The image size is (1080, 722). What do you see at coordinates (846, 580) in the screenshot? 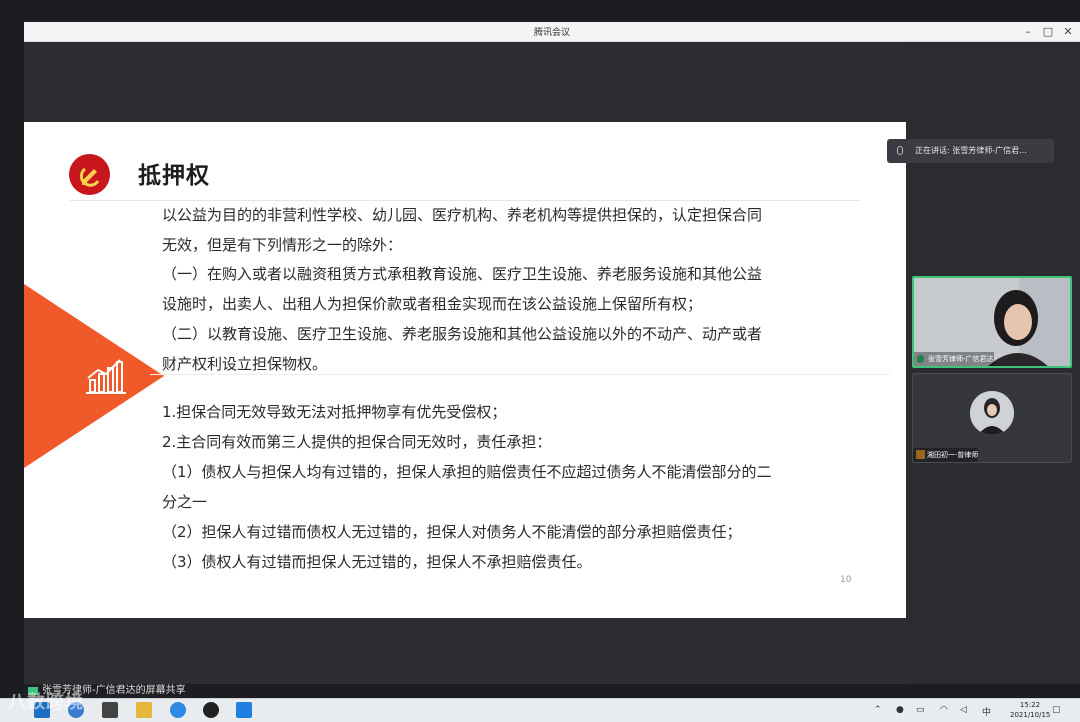
I see `slide-page-number: 10` at bounding box center [846, 580].